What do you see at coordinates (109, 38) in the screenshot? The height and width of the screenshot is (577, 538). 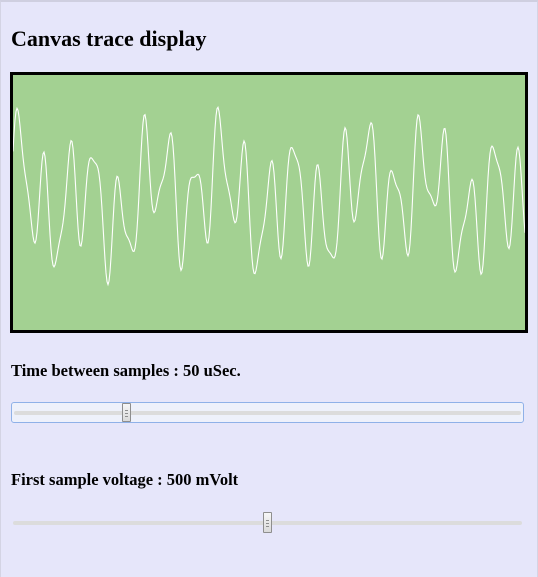 I see `page-title: Canvas trace display` at bounding box center [109, 38].